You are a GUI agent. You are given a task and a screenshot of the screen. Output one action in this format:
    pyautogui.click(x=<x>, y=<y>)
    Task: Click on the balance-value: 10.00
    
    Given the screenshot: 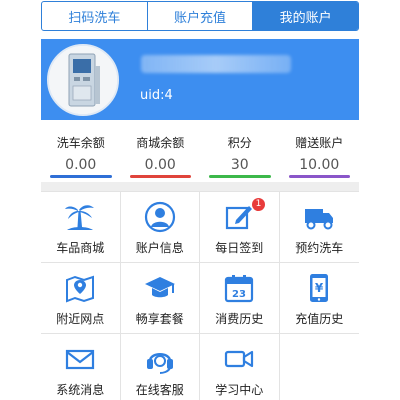 What is the action you would take?
    pyautogui.click(x=319, y=165)
    